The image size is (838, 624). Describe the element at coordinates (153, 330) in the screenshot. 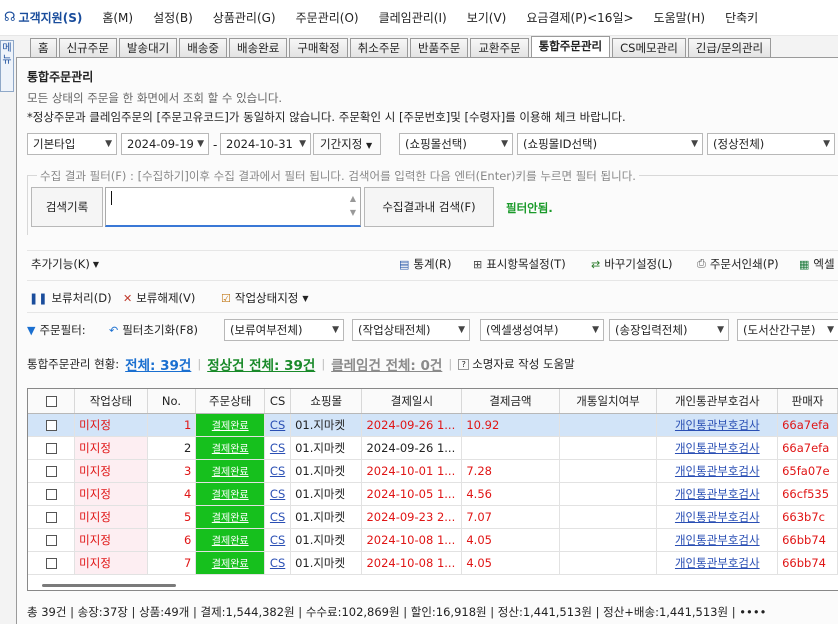

I see `filter-reset-button: ↶ 필터초기화(F8)` at that location.